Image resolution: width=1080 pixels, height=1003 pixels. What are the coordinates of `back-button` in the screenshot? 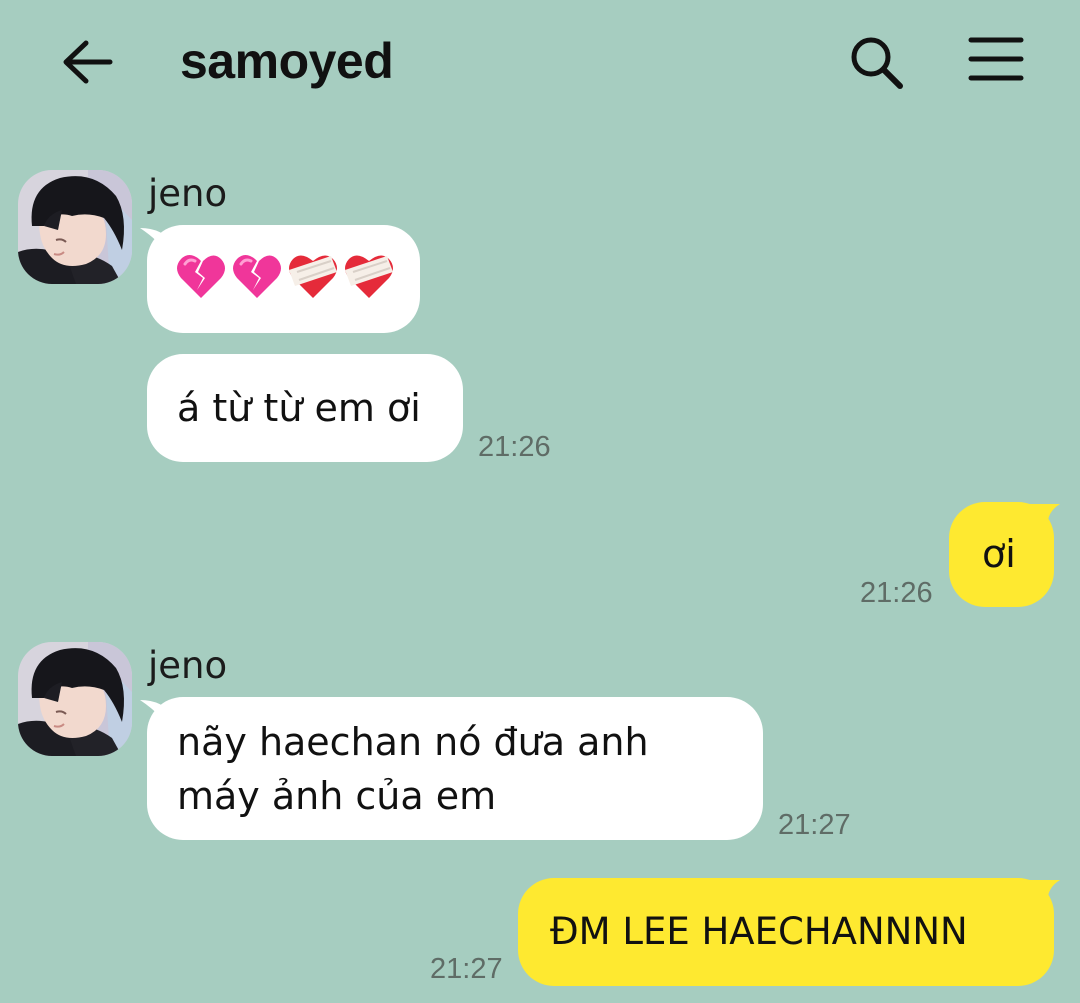 It's located at (88, 62).